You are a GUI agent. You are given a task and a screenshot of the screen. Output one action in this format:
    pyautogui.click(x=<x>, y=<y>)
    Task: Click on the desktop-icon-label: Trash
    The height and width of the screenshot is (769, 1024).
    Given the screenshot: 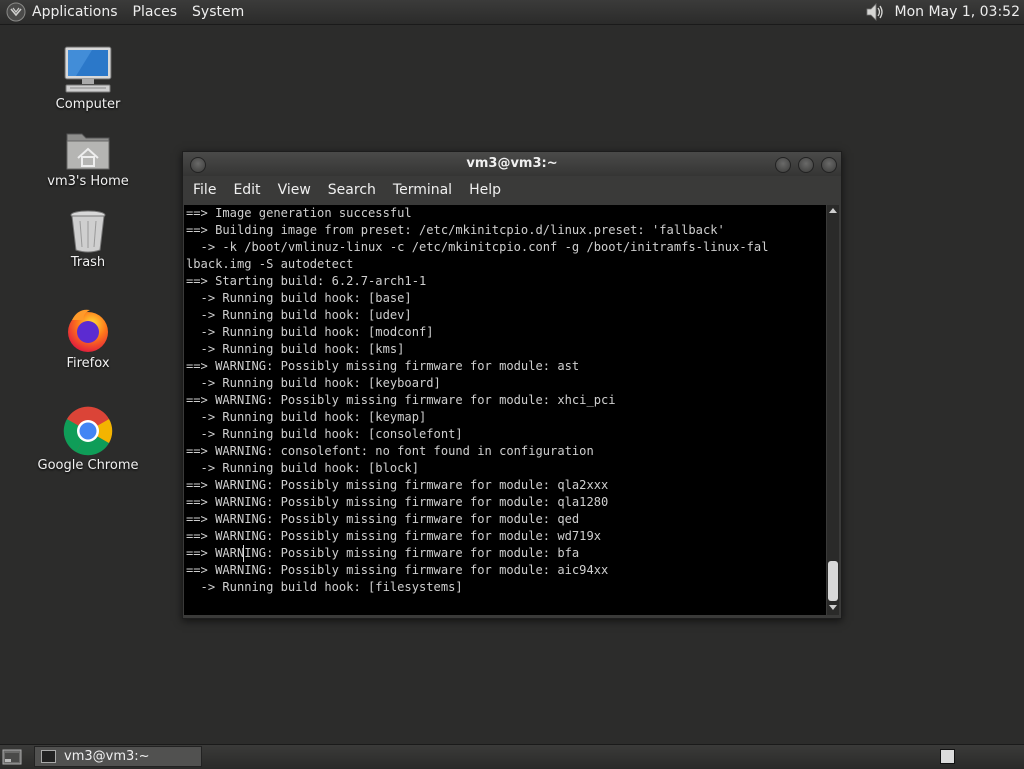 What is the action you would take?
    pyautogui.click(x=88, y=262)
    